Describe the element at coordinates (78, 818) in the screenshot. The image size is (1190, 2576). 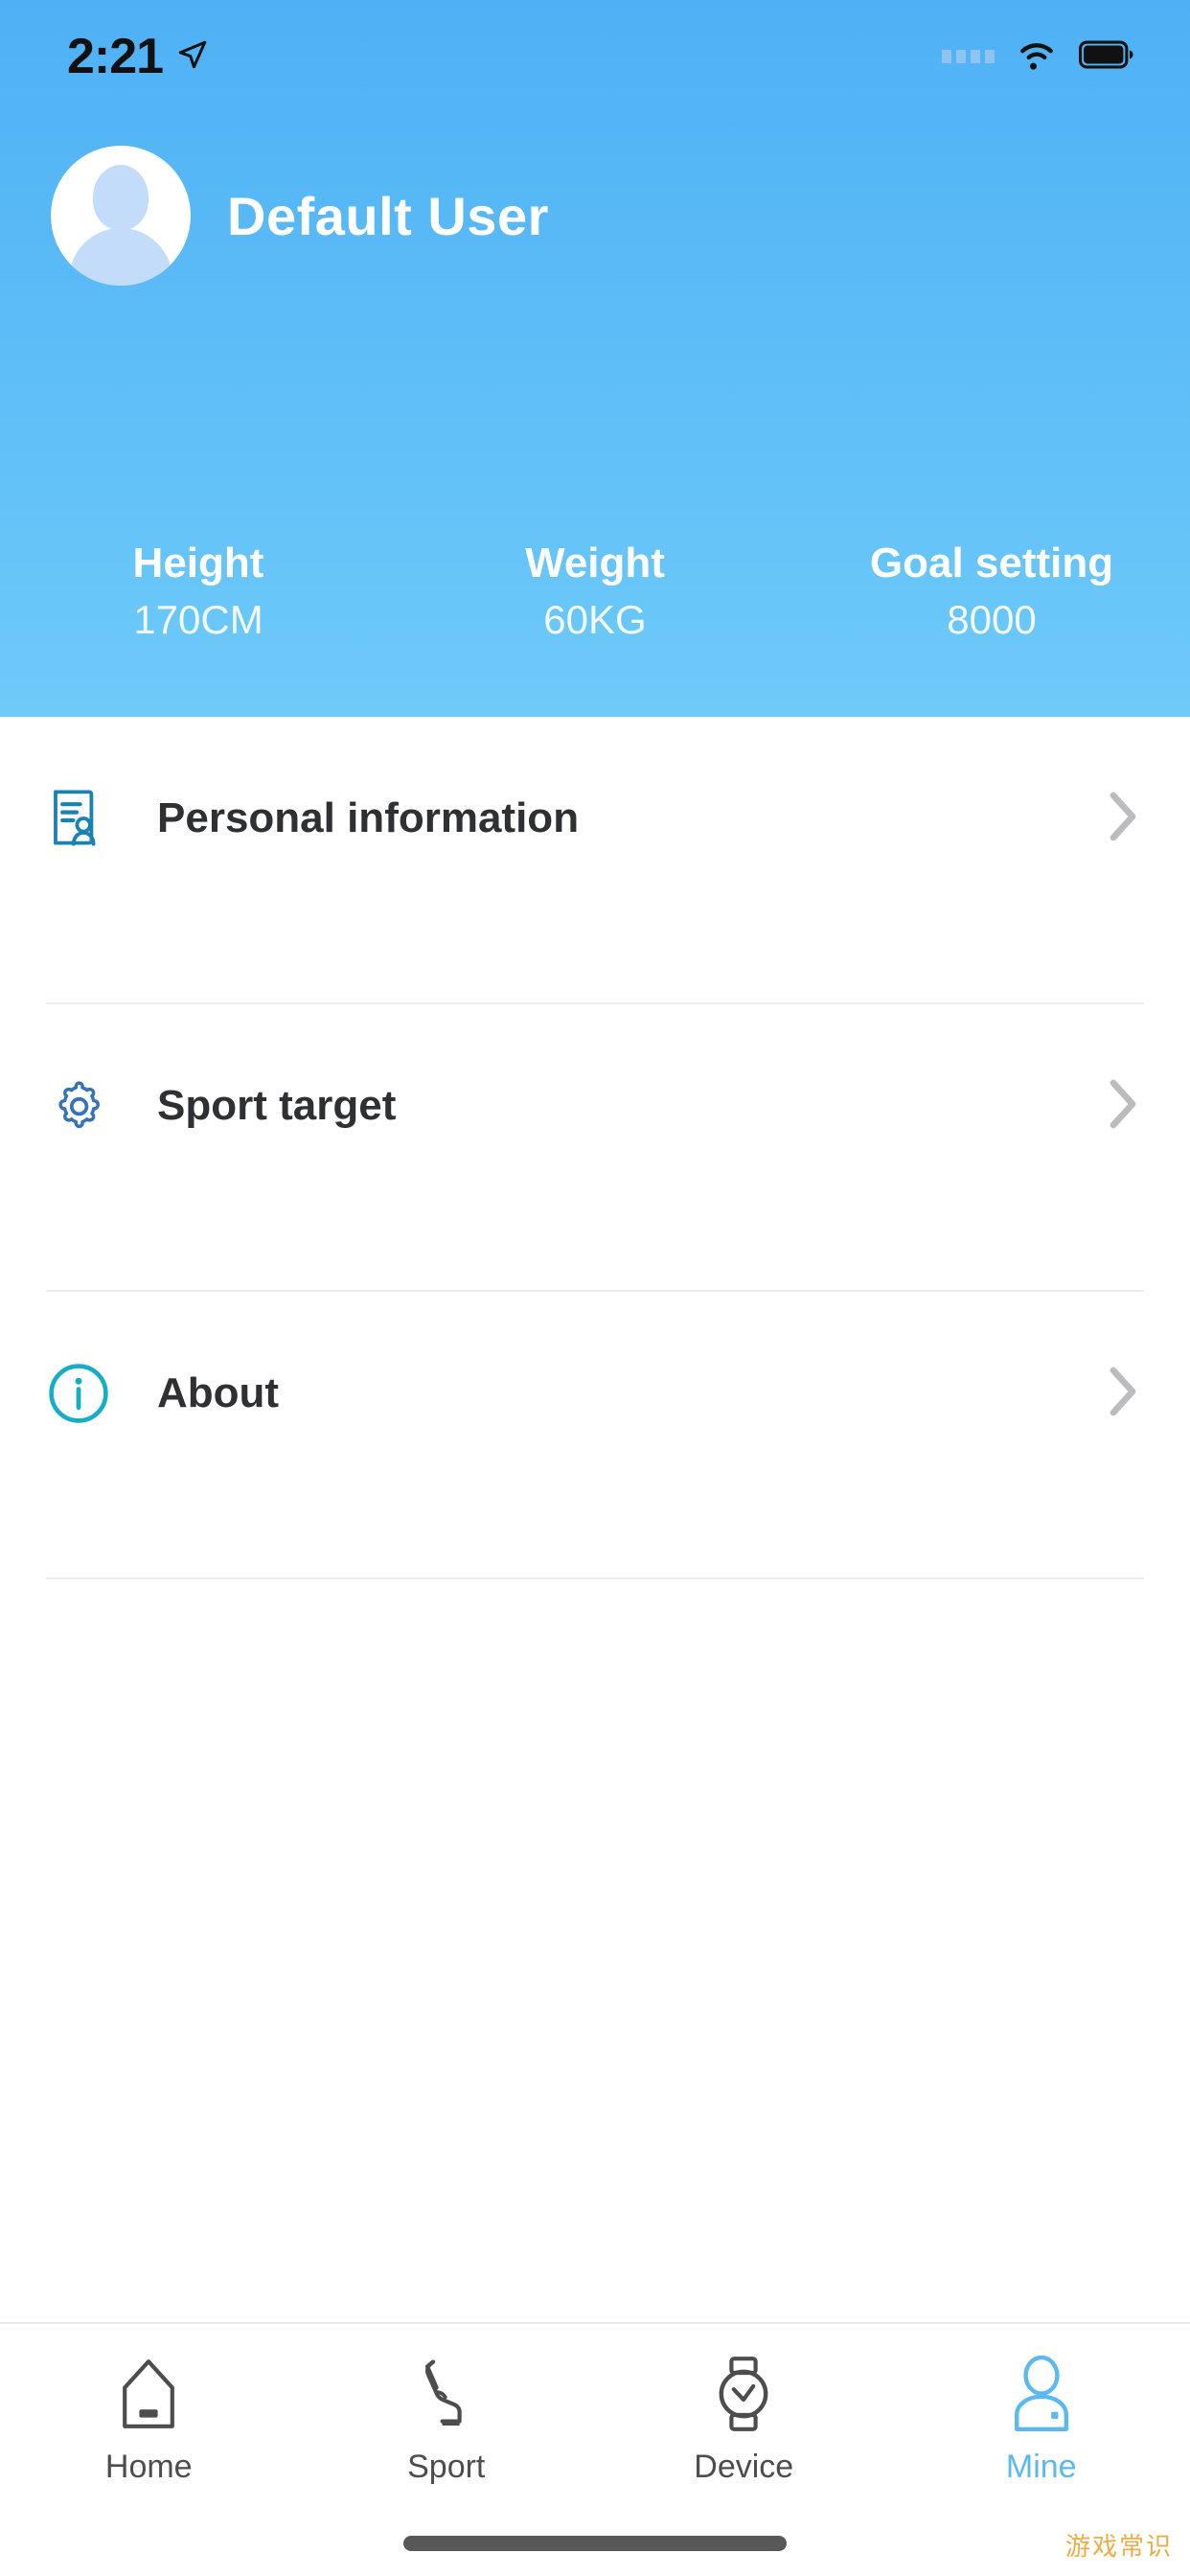
I see `personal-info-icon` at that location.